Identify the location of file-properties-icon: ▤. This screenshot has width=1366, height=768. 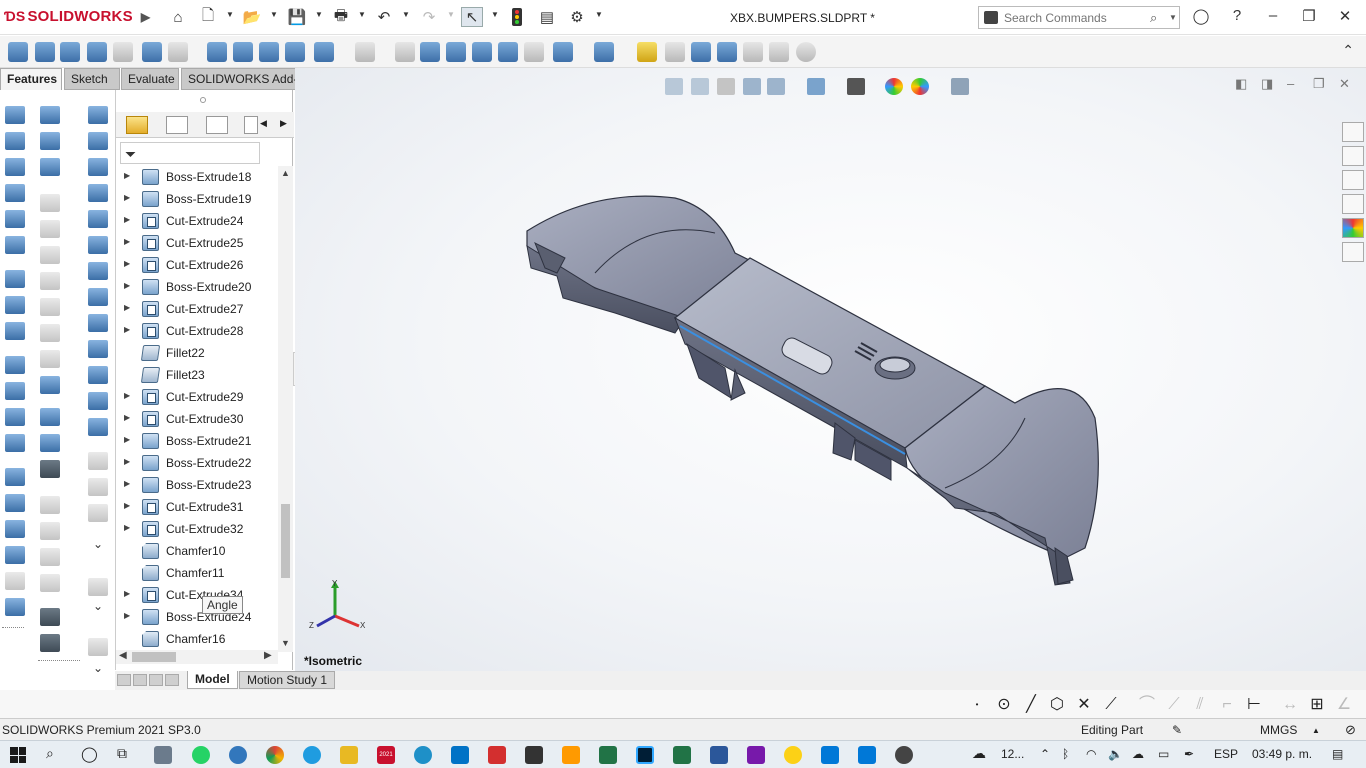
(547, 17).